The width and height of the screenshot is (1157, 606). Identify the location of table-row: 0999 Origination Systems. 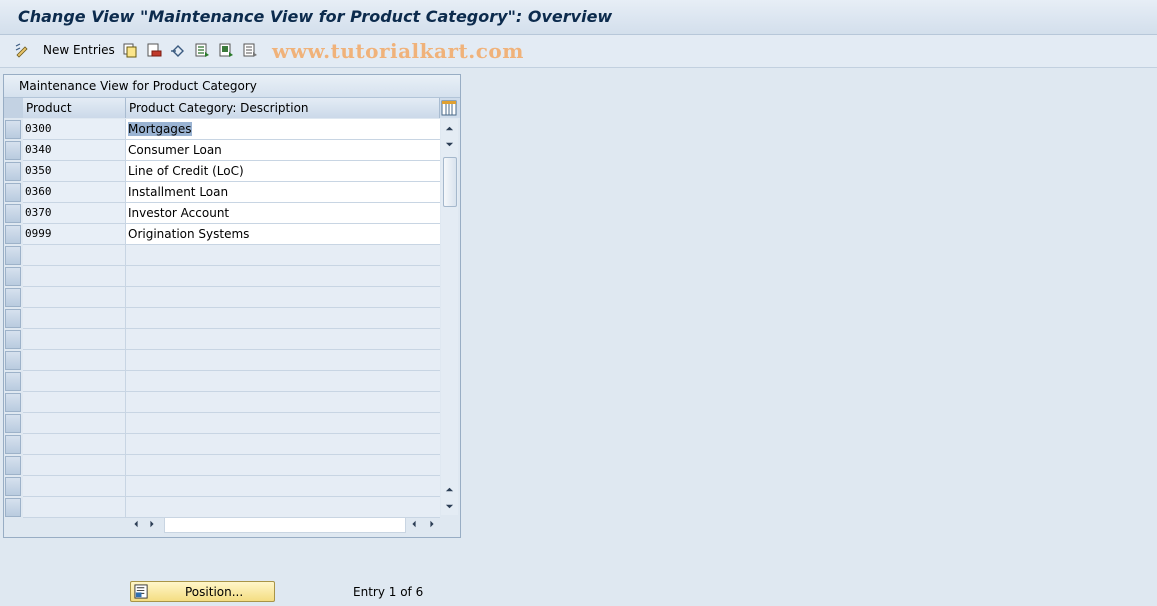
(222, 234).